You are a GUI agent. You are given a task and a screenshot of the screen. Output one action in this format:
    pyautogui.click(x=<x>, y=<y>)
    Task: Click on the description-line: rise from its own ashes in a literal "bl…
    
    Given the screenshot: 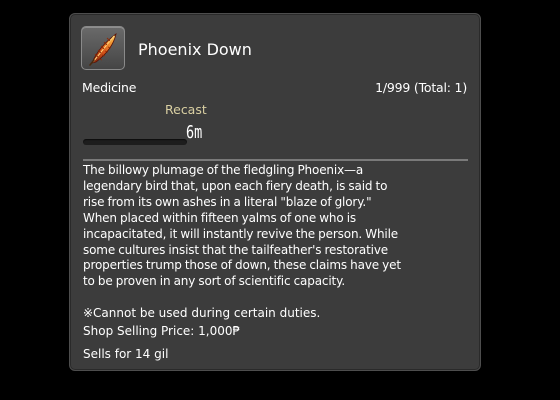 What is the action you would take?
    pyautogui.click(x=227, y=201)
    